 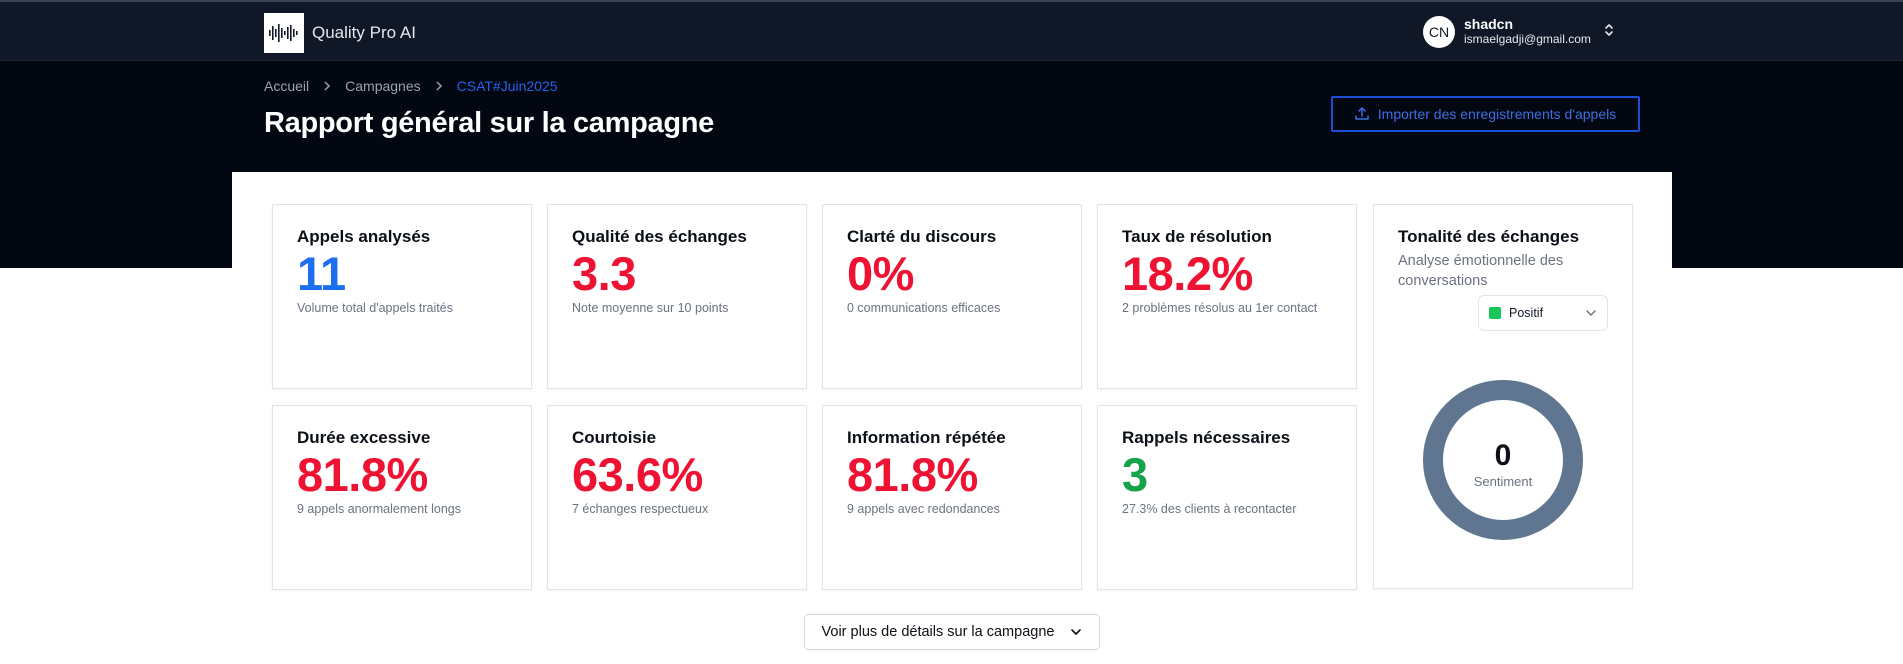 What do you see at coordinates (1206, 437) in the screenshot?
I see `metric-title: Rappels nécessaires` at bounding box center [1206, 437].